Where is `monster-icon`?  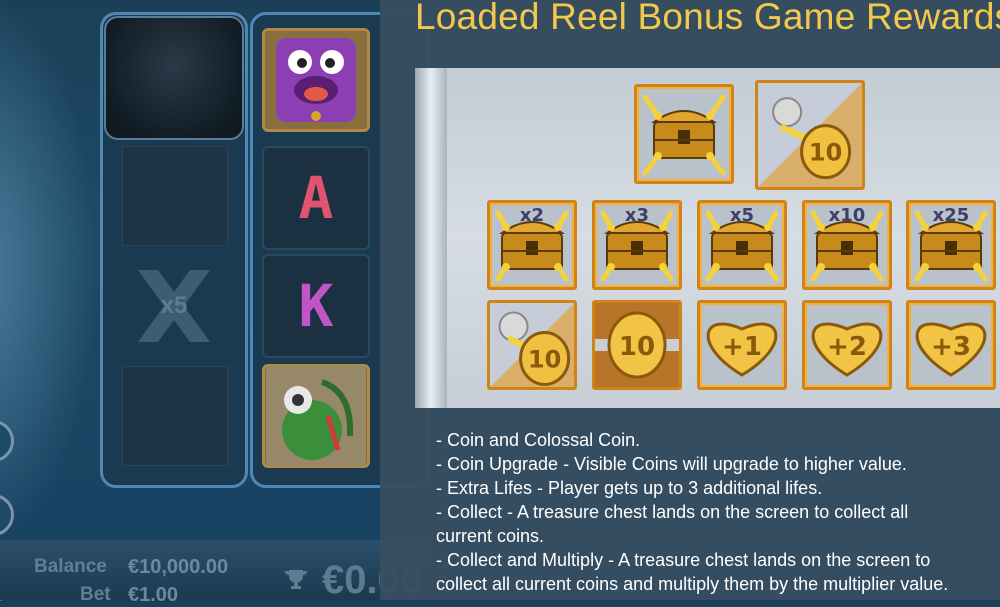 monster-icon is located at coordinates (316, 80).